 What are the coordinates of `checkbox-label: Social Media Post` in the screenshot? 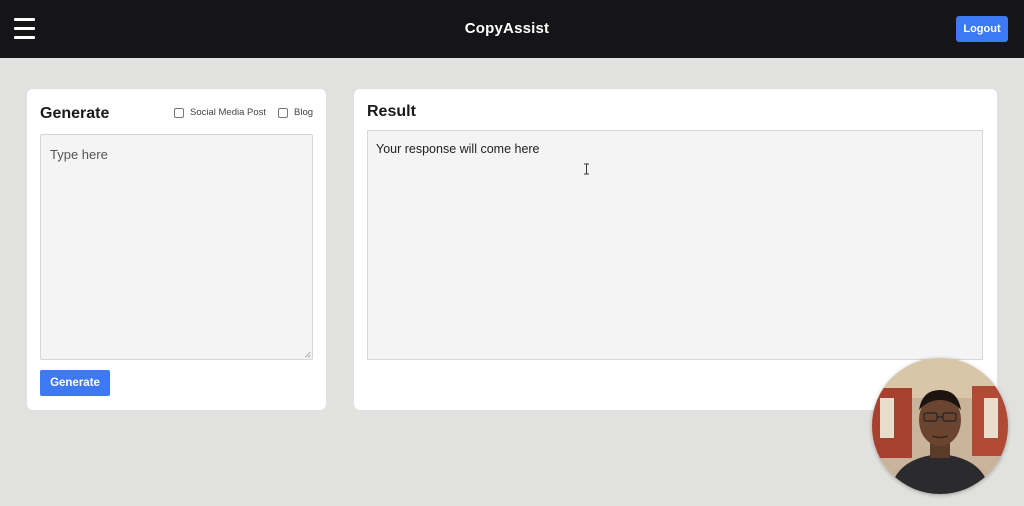 It's located at (228, 112).